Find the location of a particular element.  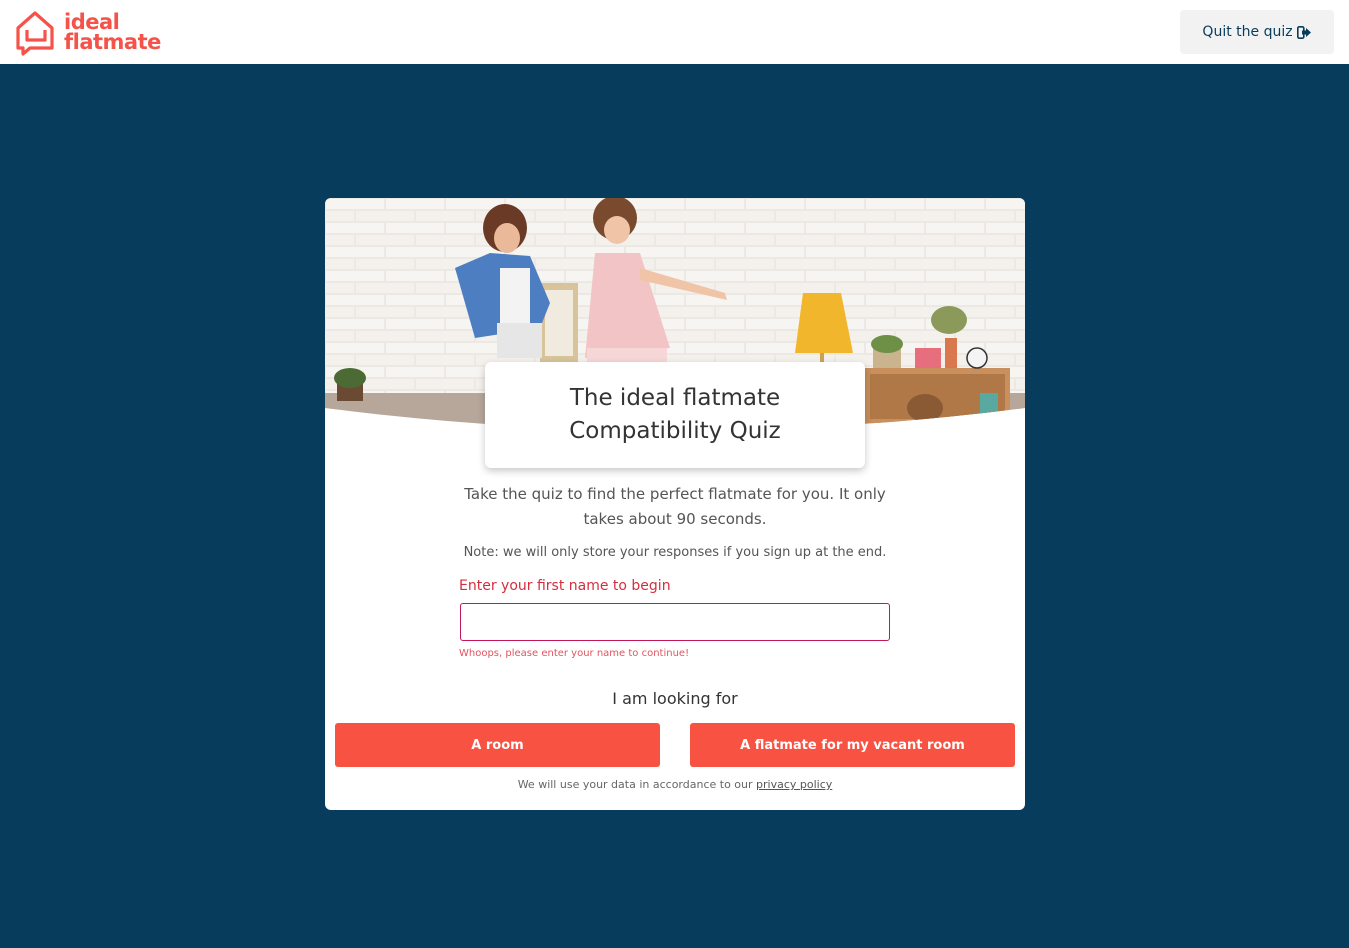

a-room-button: A room is located at coordinates (497, 745).